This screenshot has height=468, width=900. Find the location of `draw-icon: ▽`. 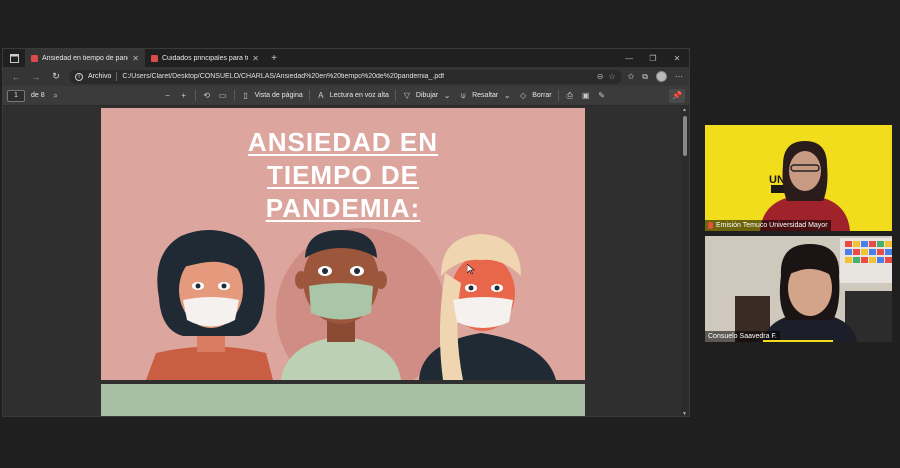

draw-icon: ▽ is located at coordinates (406, 95).